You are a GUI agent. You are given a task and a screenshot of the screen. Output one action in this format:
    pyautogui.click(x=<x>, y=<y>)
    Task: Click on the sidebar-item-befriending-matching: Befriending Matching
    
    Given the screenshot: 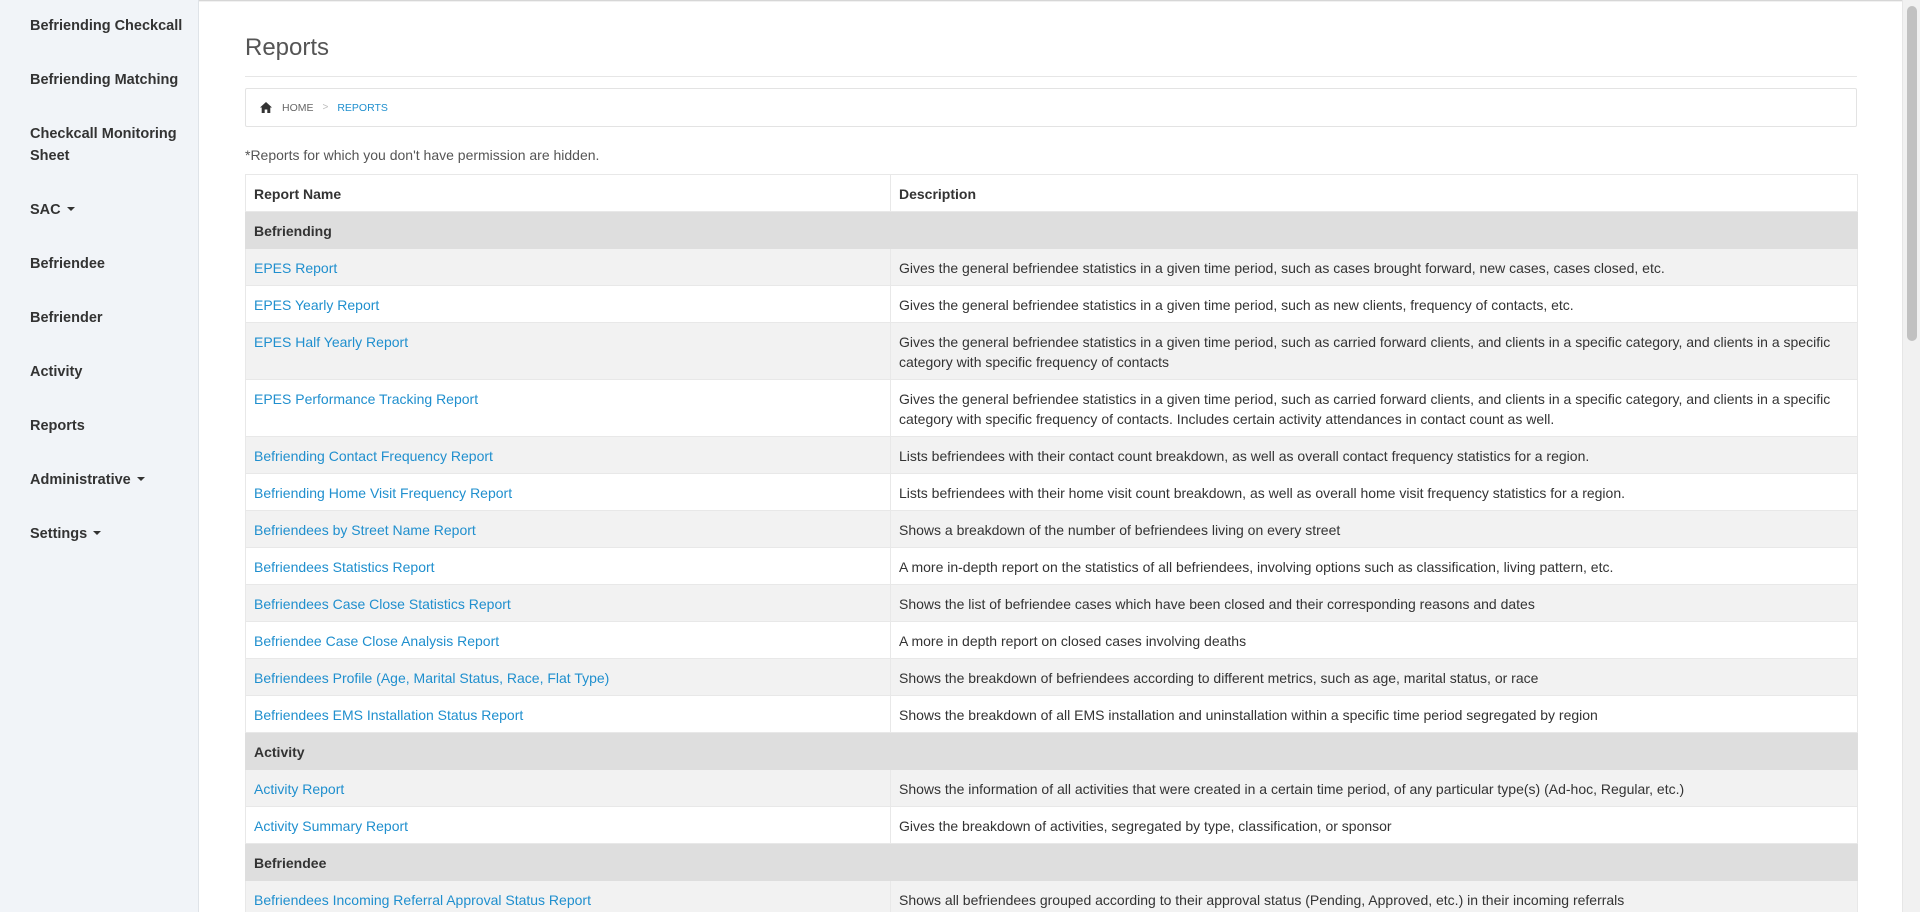 What is the action you would take?
    pyautogui.click(x=104, y=80)
    